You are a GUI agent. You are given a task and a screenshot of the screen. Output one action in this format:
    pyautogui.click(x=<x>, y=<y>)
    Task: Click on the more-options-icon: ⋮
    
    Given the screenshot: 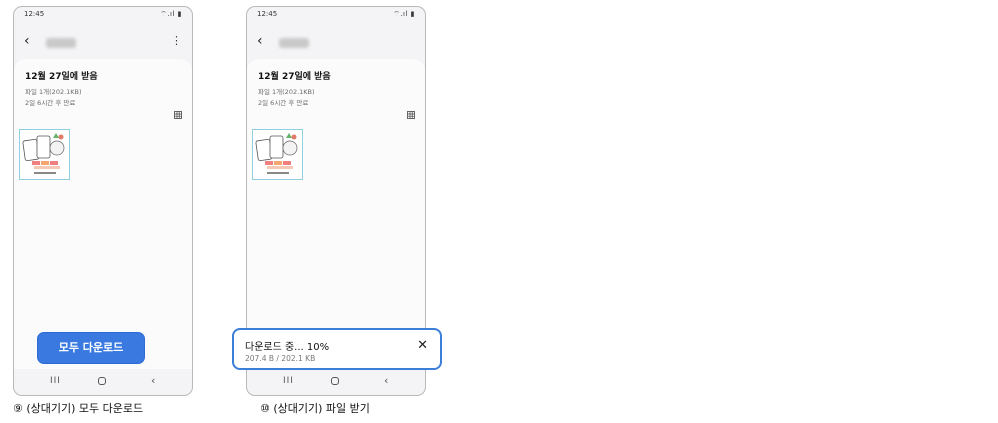 What is the action you would take?
    pyautogui.click(x=176, y=41)
    